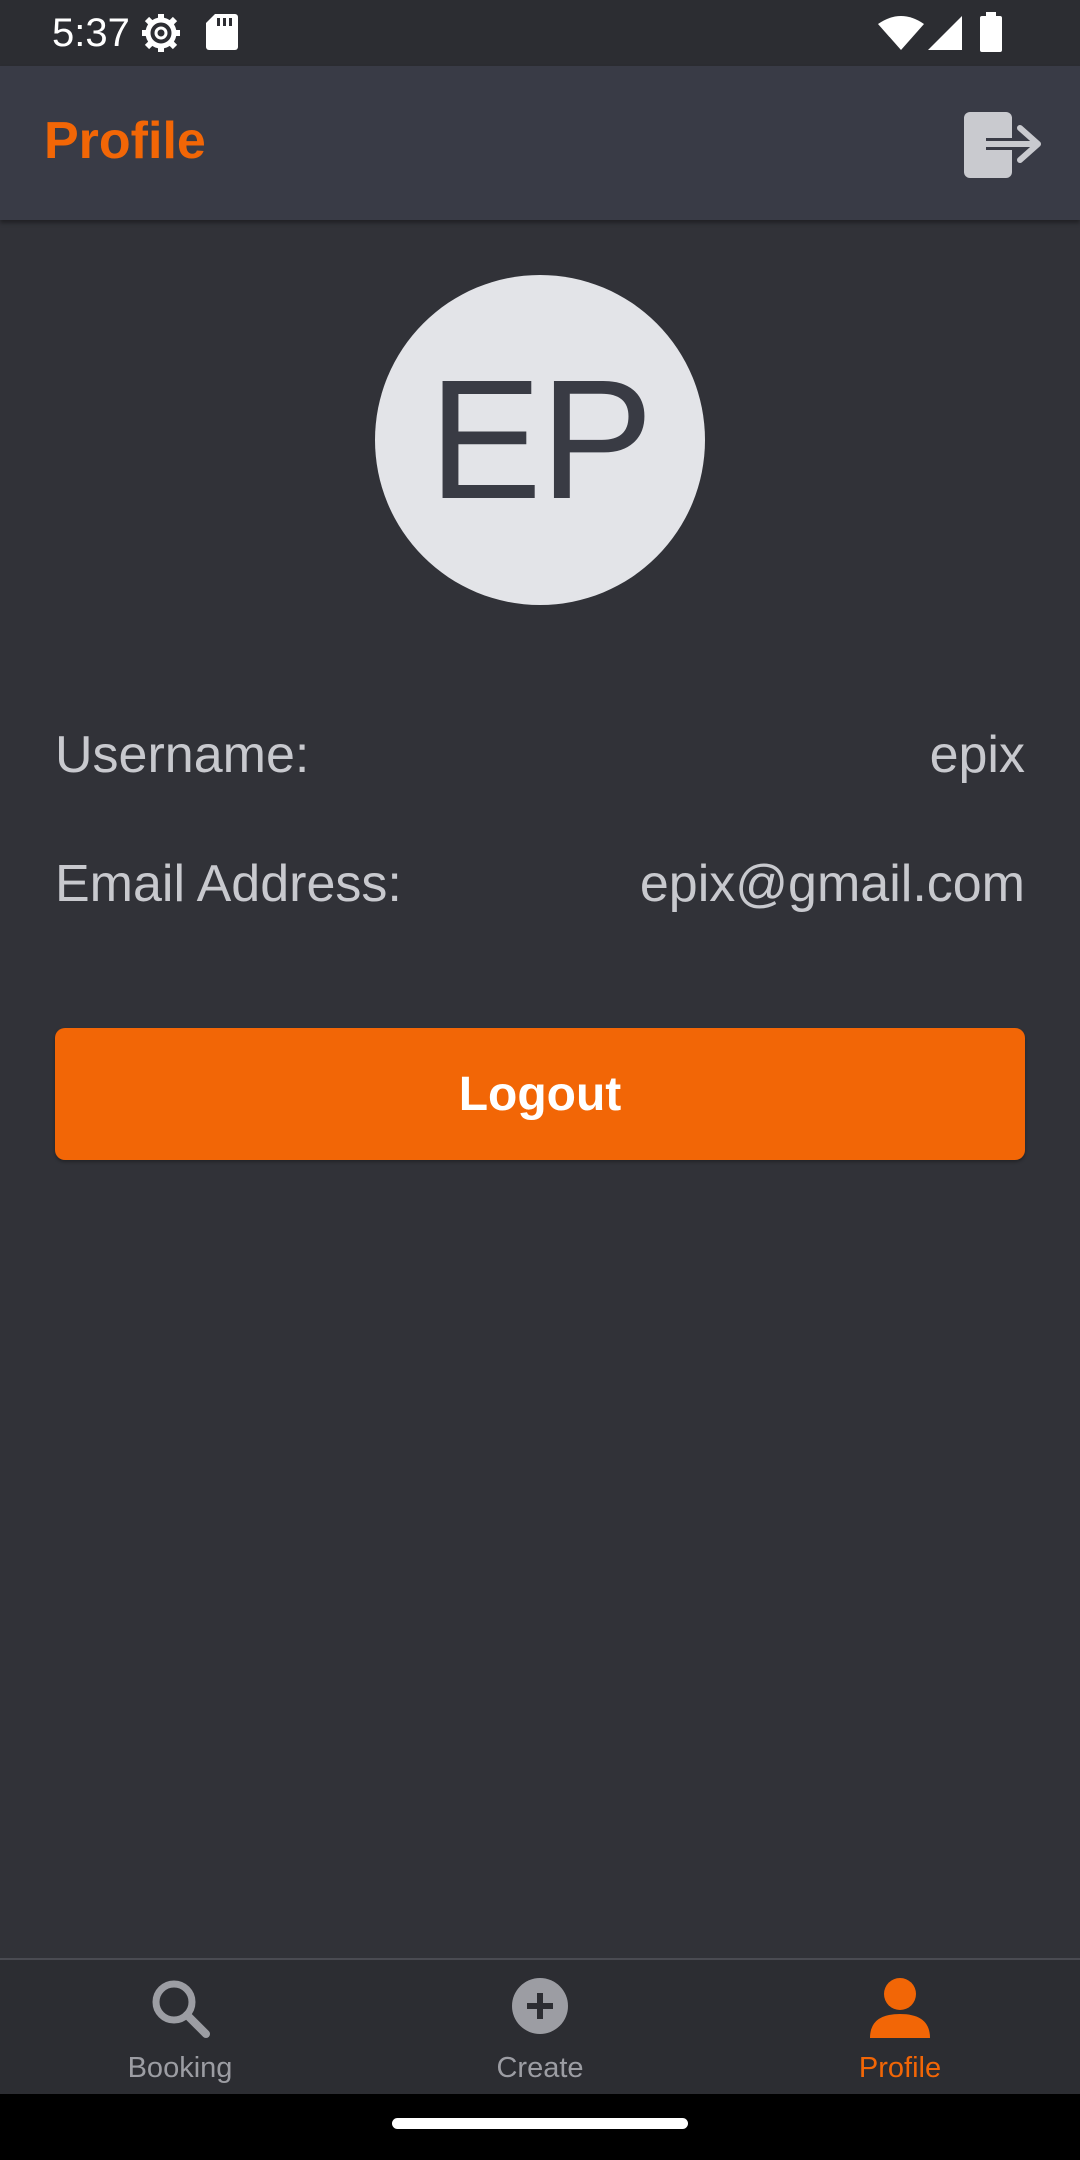 This screenshot has height=2160, width=1080. I want to click on cell-signal-icon, so click(945, 35).